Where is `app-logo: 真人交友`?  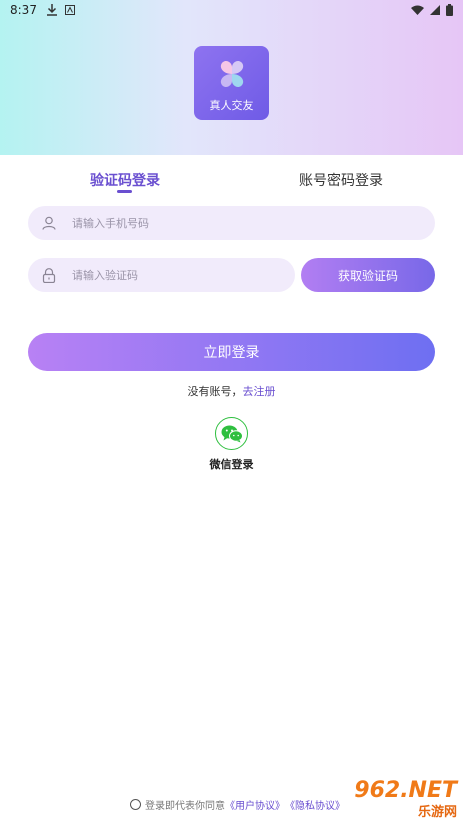
app-logo: 真人交友 is located at coordinates (231, 83).